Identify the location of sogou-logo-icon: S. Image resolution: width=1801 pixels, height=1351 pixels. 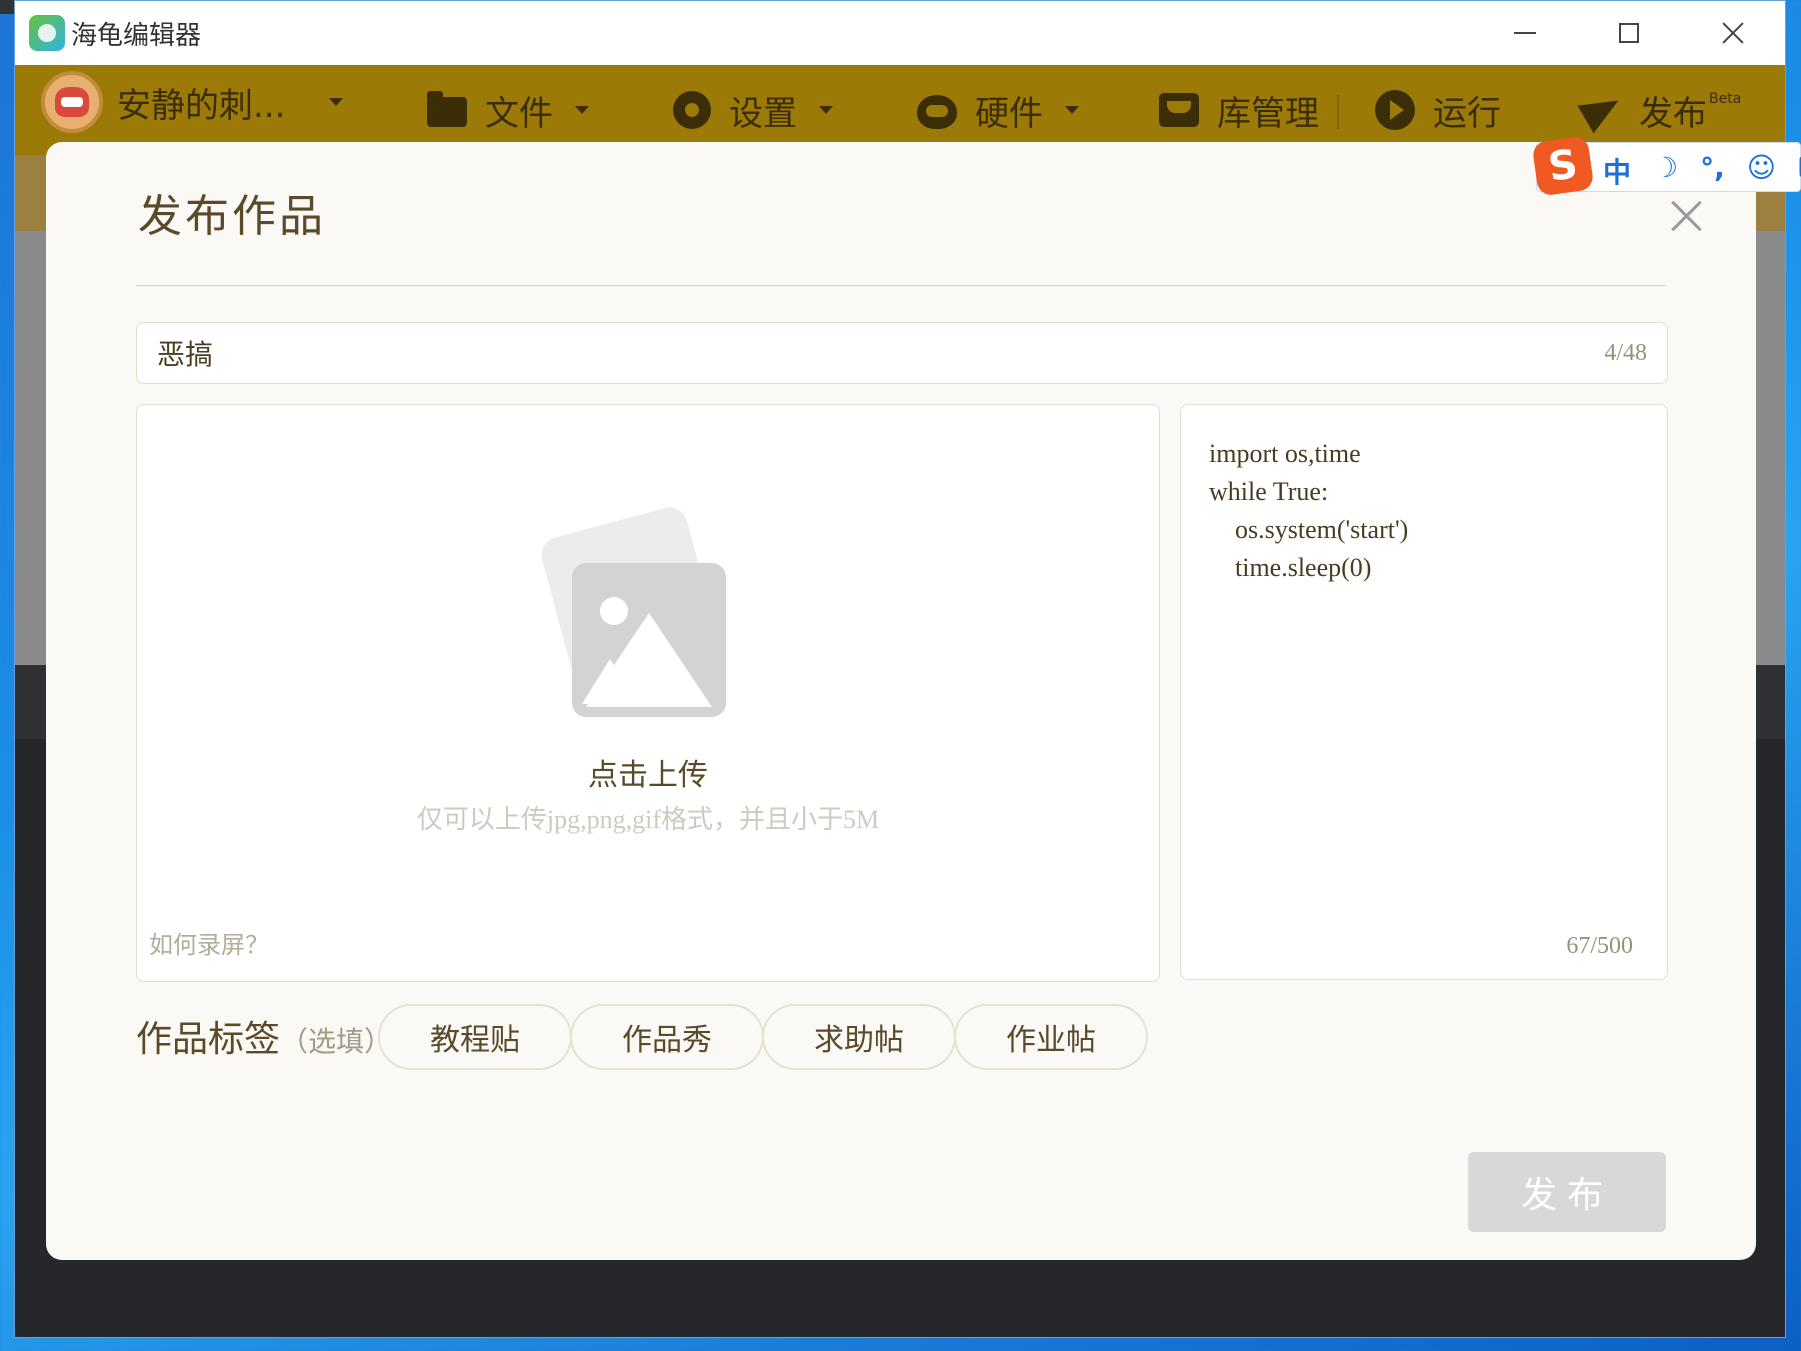
(1563, 166).